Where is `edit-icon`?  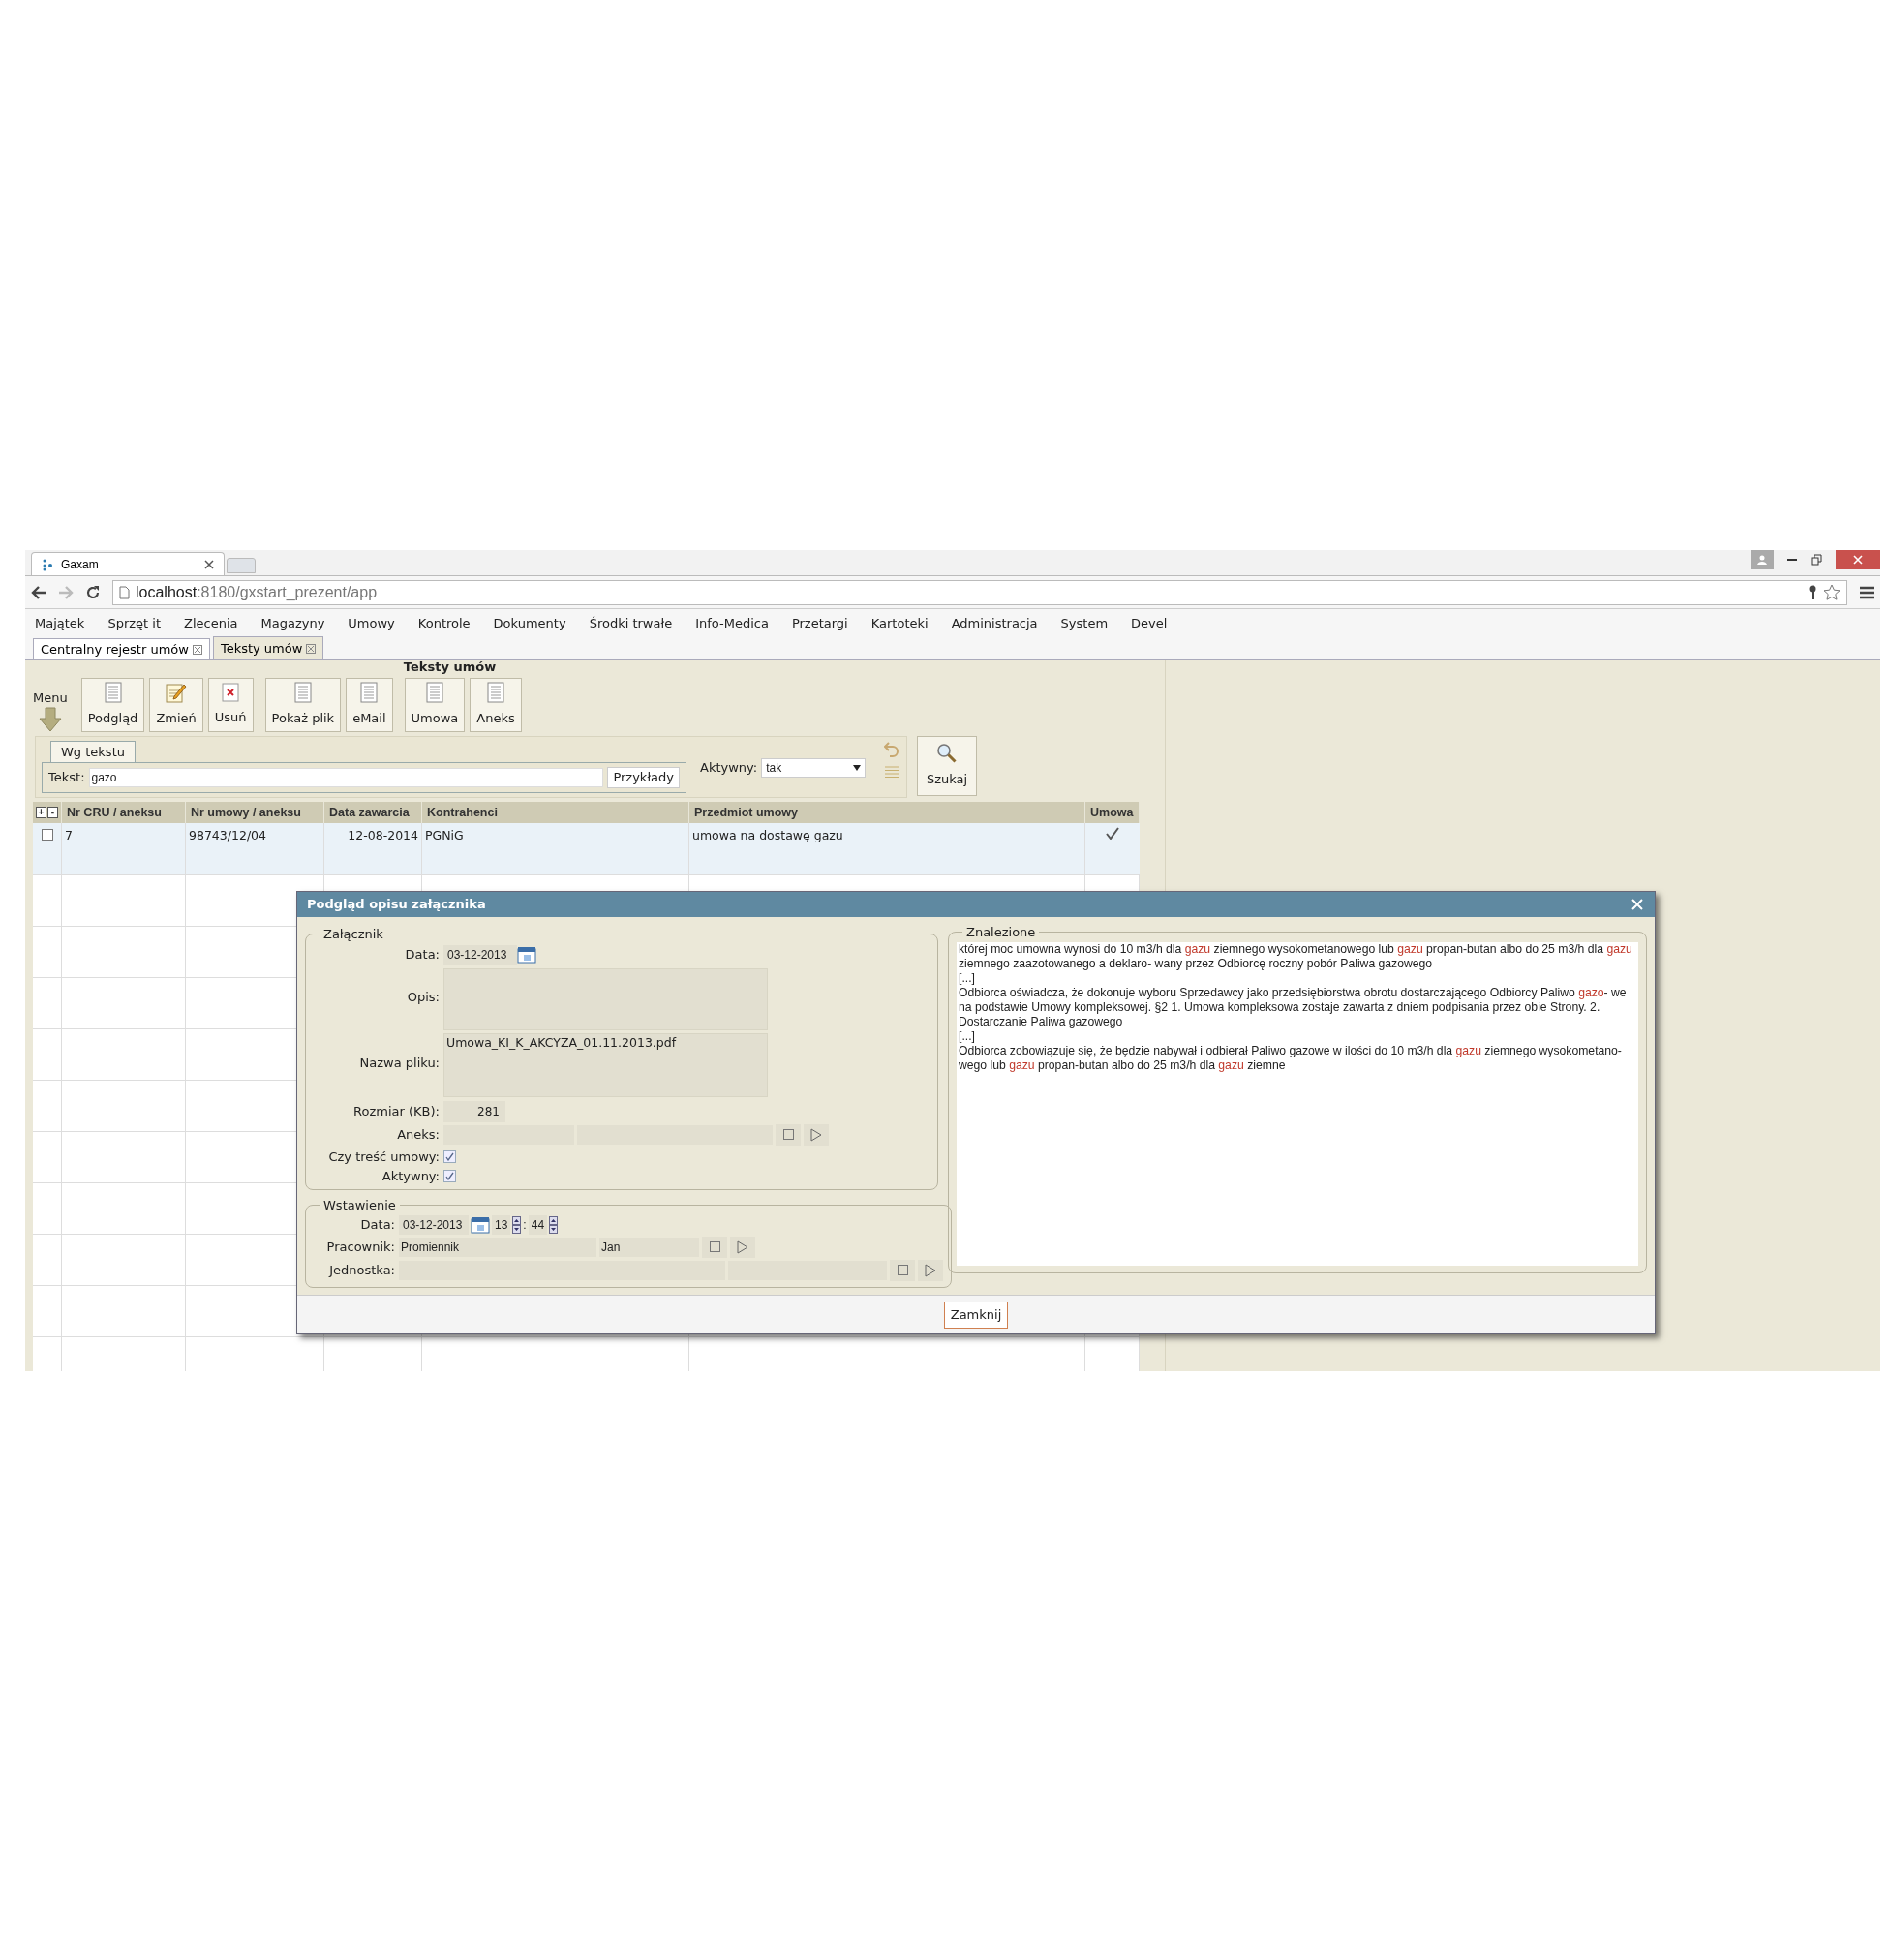 edit-icon is located at coordinates (177, 693).